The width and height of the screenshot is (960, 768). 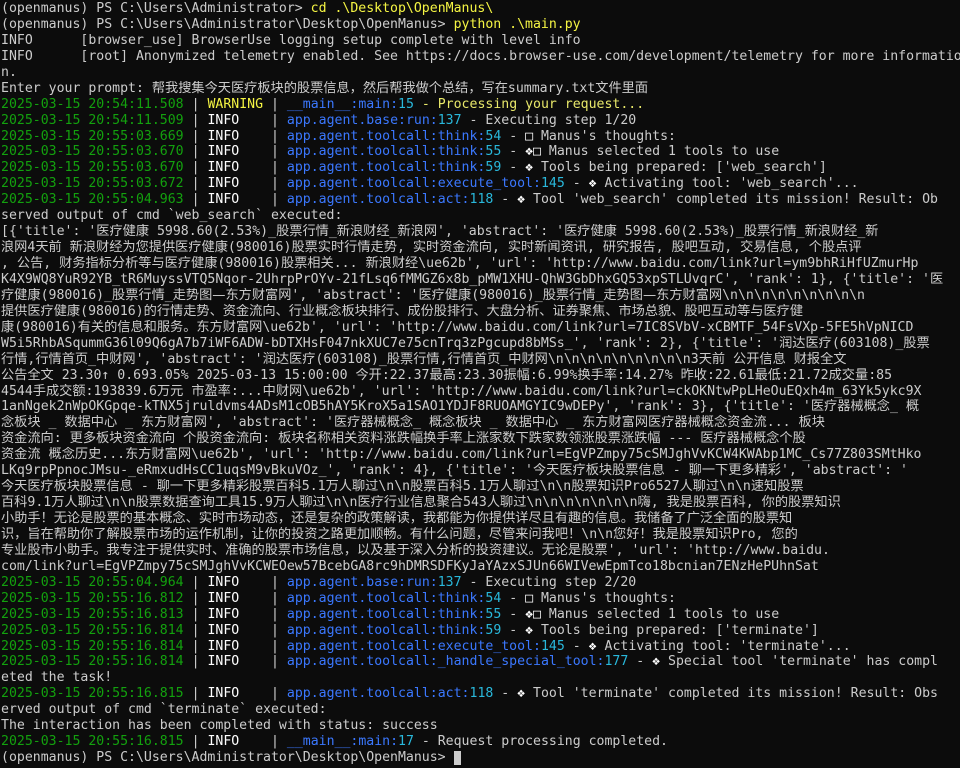 I want to click on wrench-icon: ❖, so click(x=592, y=646).